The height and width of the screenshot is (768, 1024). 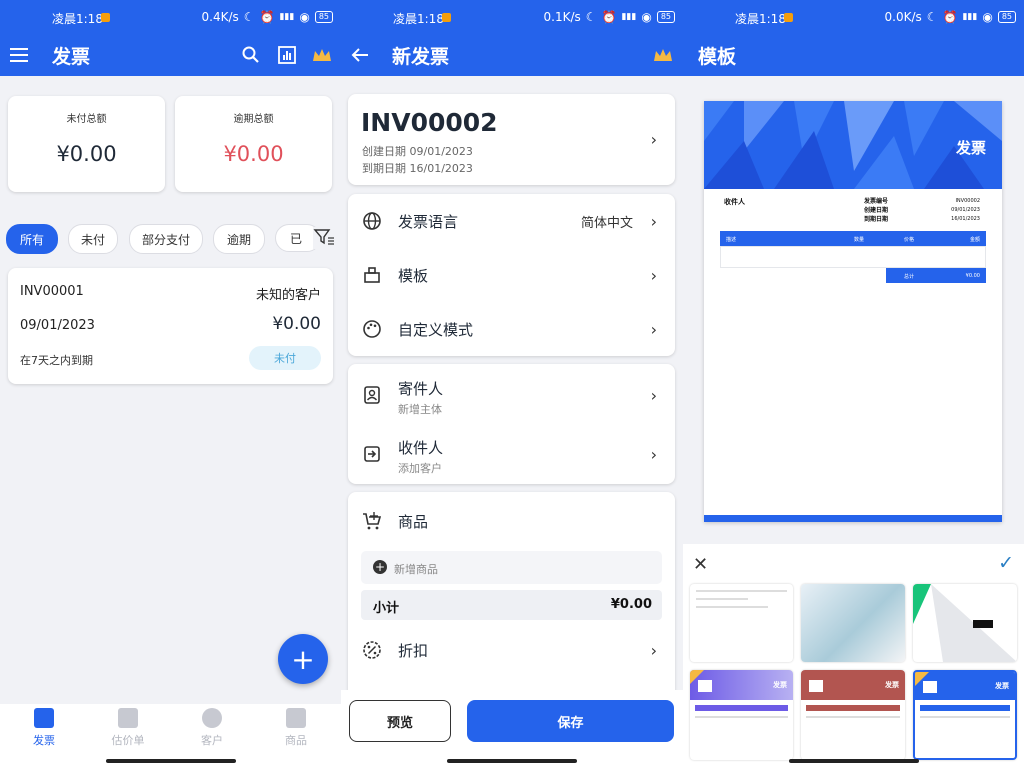 What do you see at coordinates (417, 151) in the screenshot?
I see `created-date: 创建日期 09/01/2023` at bounding box center [417, 151].